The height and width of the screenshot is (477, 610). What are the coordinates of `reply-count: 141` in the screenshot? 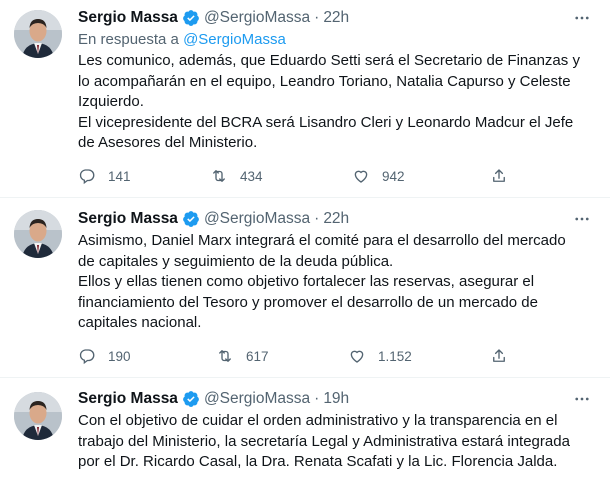 It's located at (119, 176).